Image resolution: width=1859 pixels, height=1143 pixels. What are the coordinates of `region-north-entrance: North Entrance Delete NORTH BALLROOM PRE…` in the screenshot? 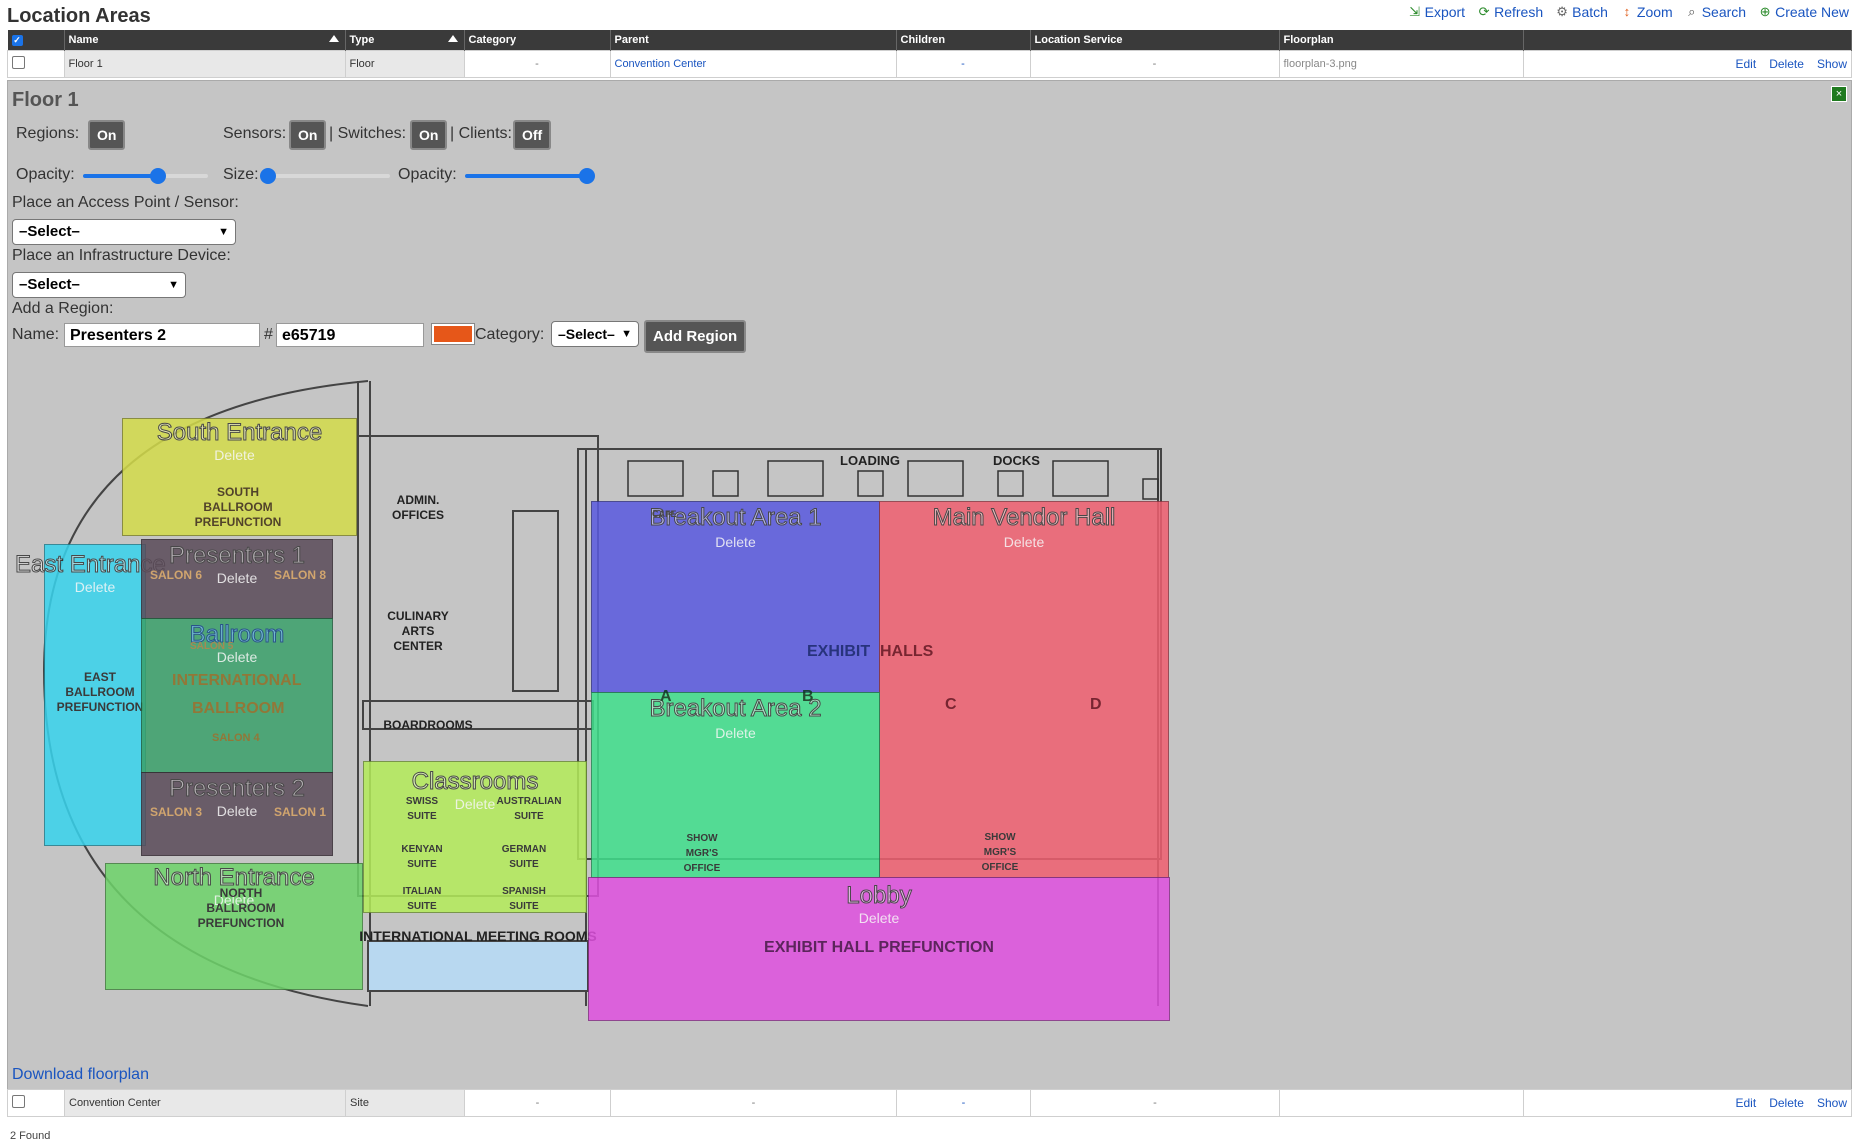 It's located at (234, 926).